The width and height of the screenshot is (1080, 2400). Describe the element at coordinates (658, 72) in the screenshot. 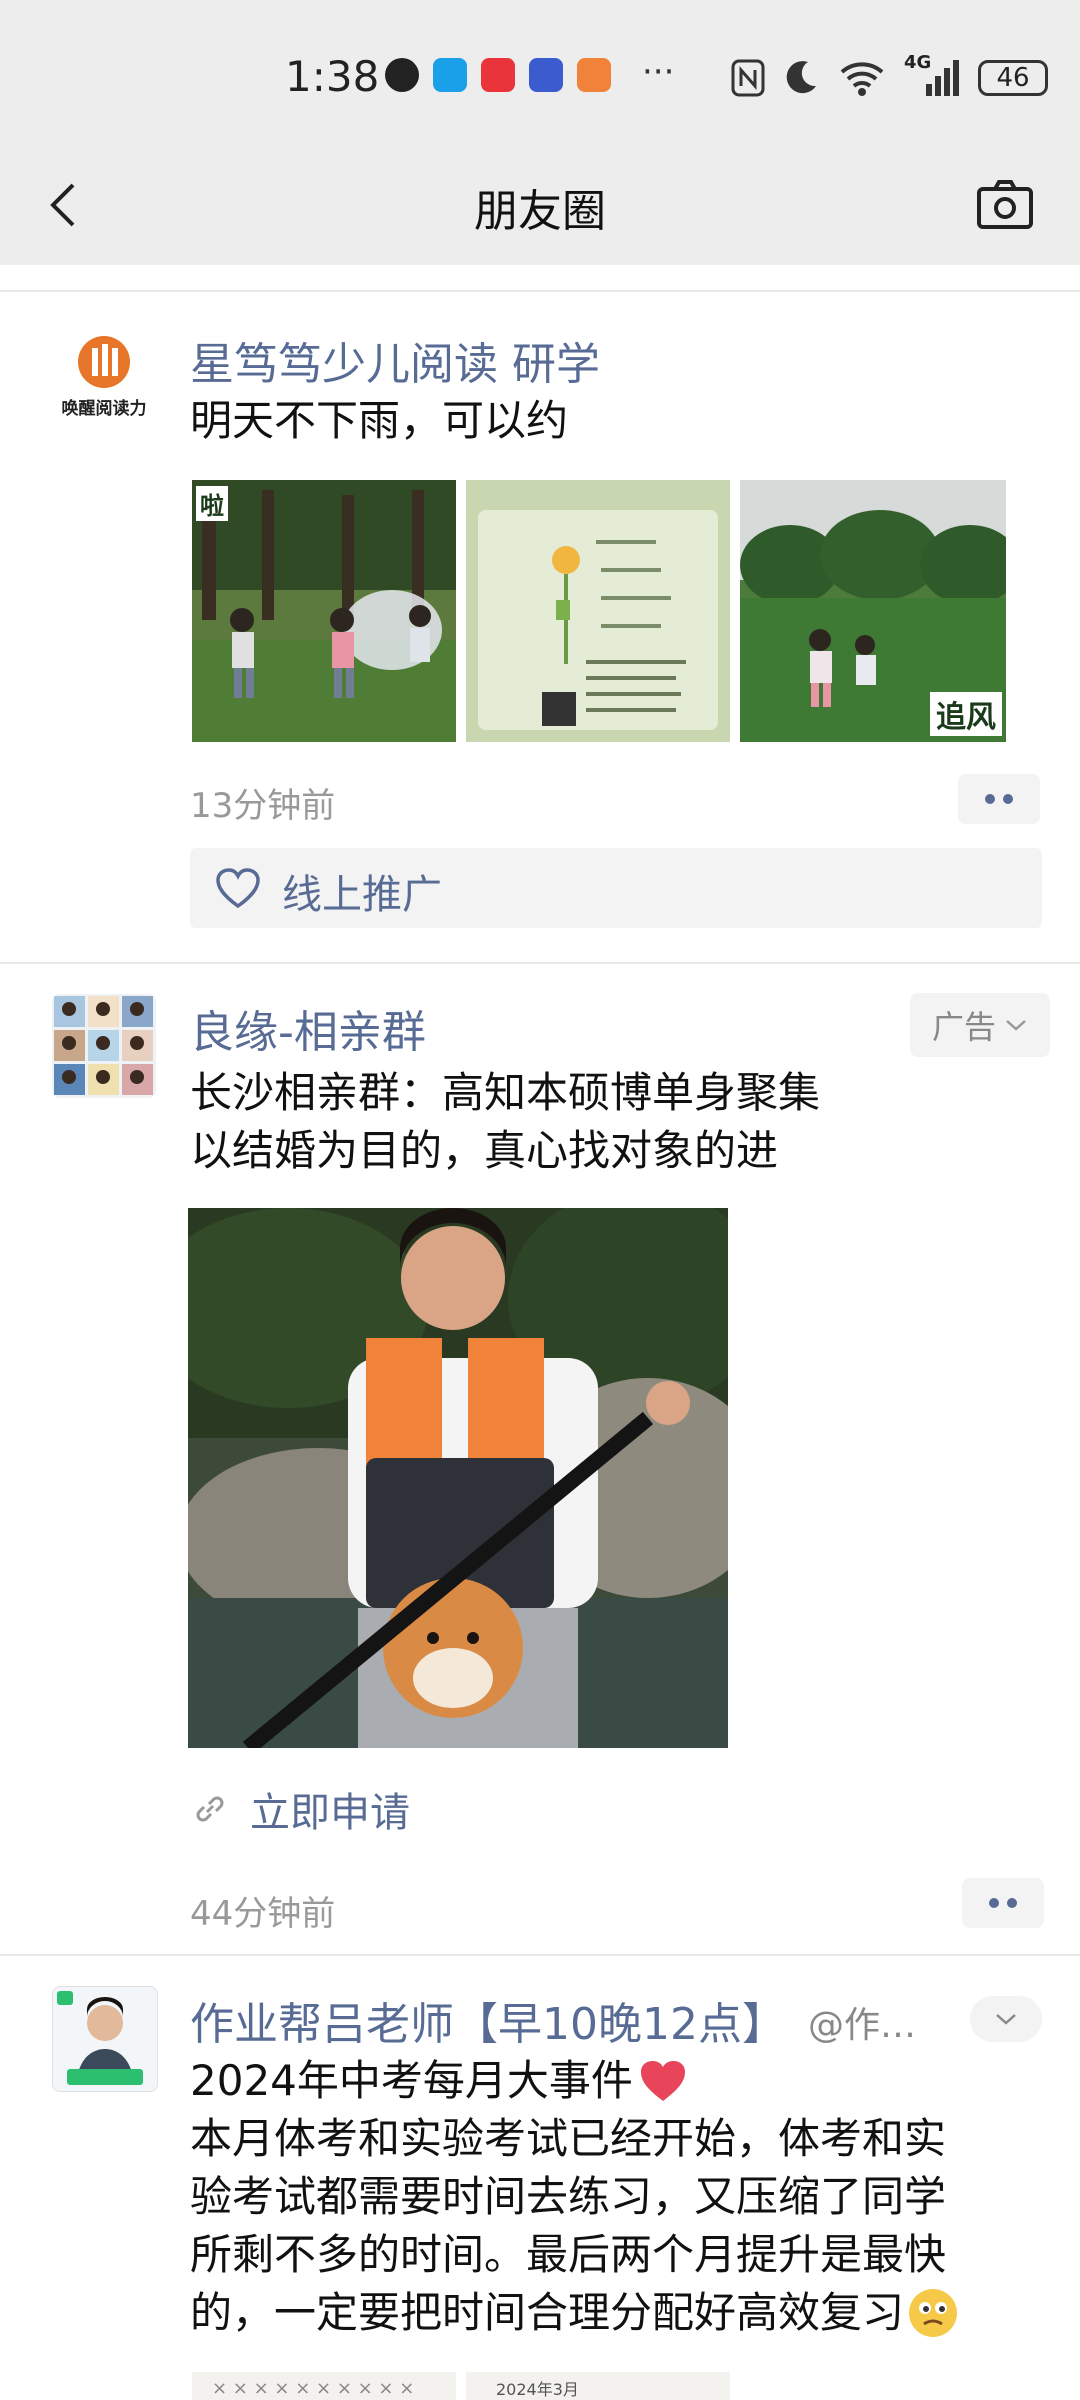

I see `more-notifications-icon: ···` at that location.